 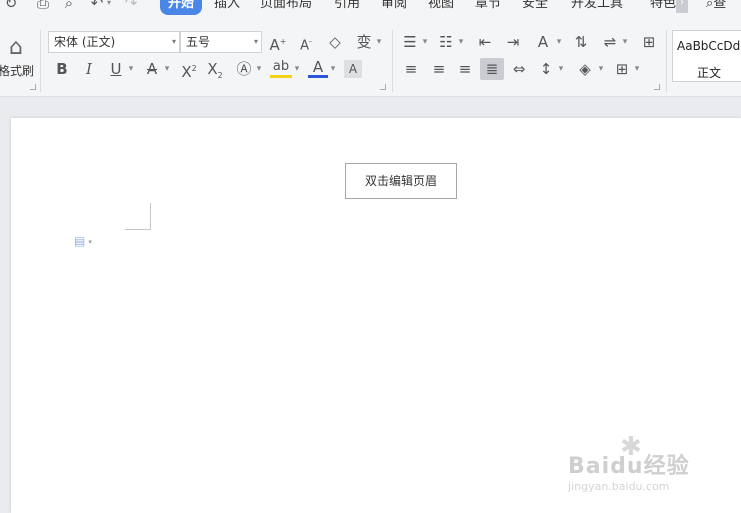 I want to click on align-left-icon: ≡, so click(x=411, y=69).